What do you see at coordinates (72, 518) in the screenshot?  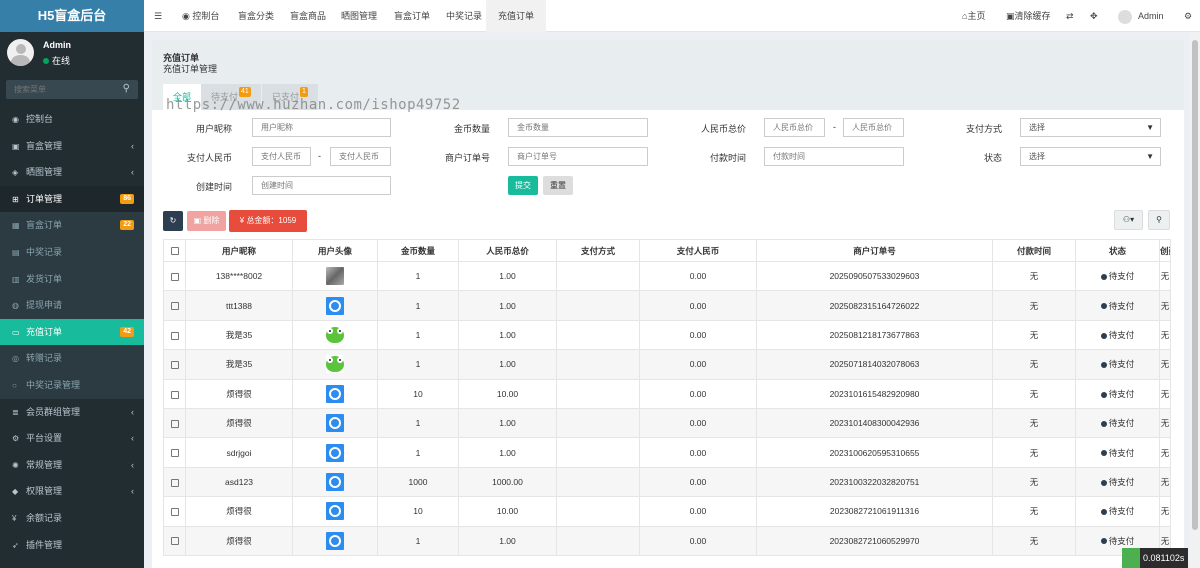 I see `sidebar-item-15: ¥ 余额记录` at bounding box center [72, 518].